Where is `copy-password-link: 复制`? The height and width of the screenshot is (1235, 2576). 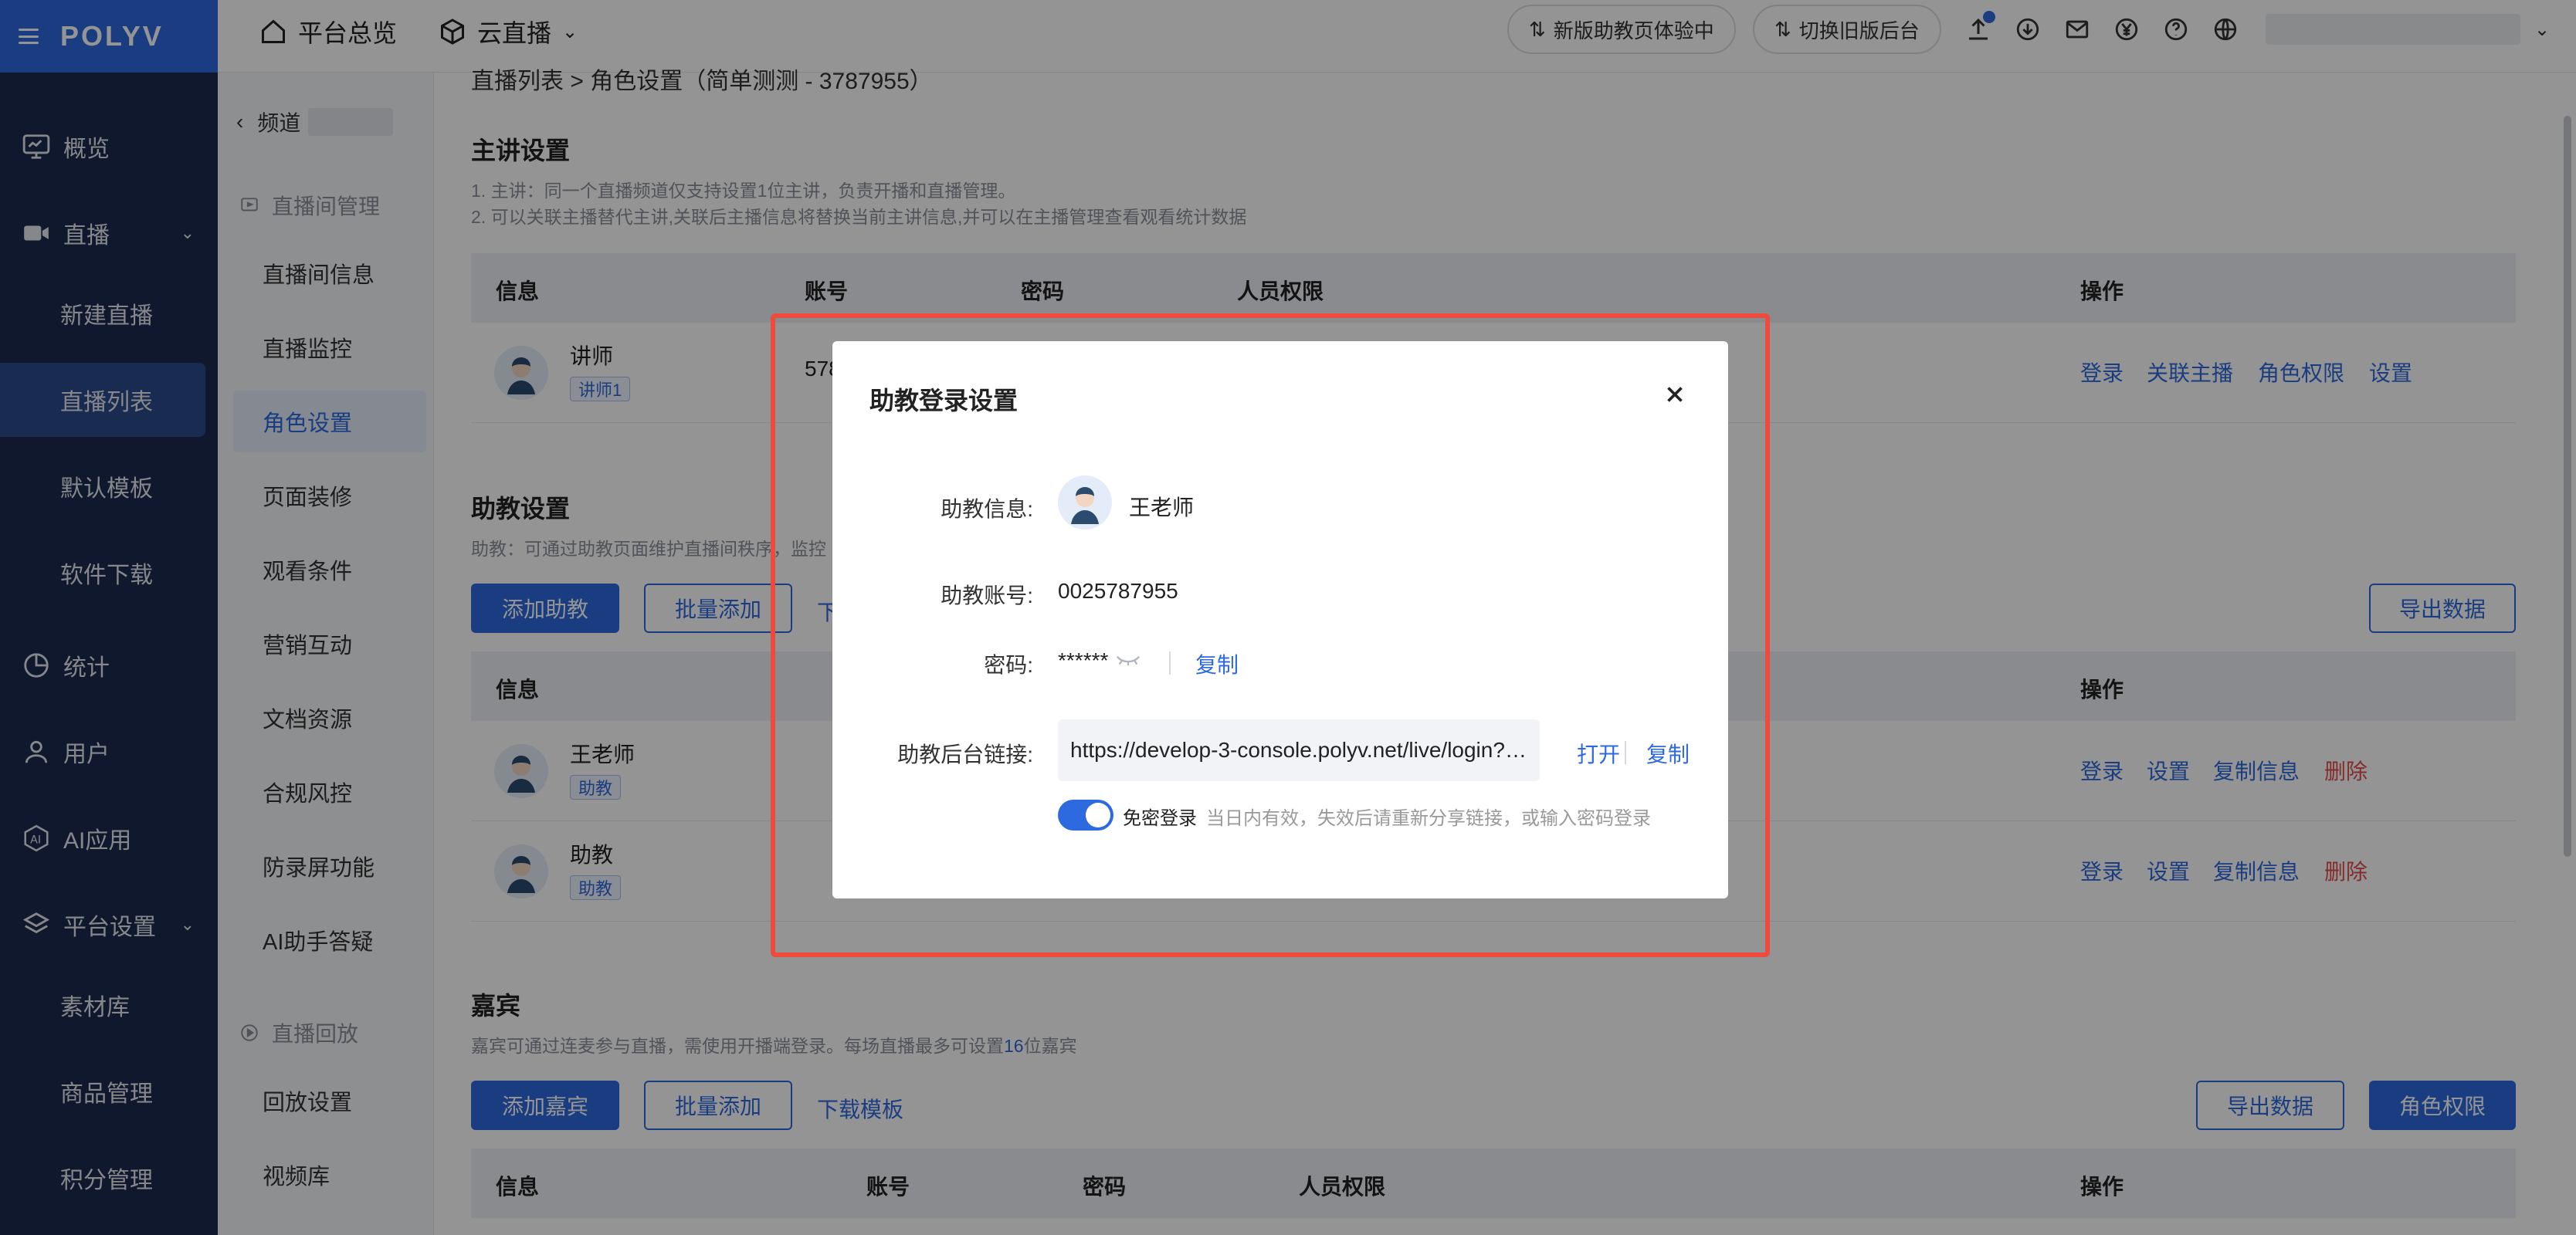 copy-password-link: 复制 is located at coordinates (1217, 663).